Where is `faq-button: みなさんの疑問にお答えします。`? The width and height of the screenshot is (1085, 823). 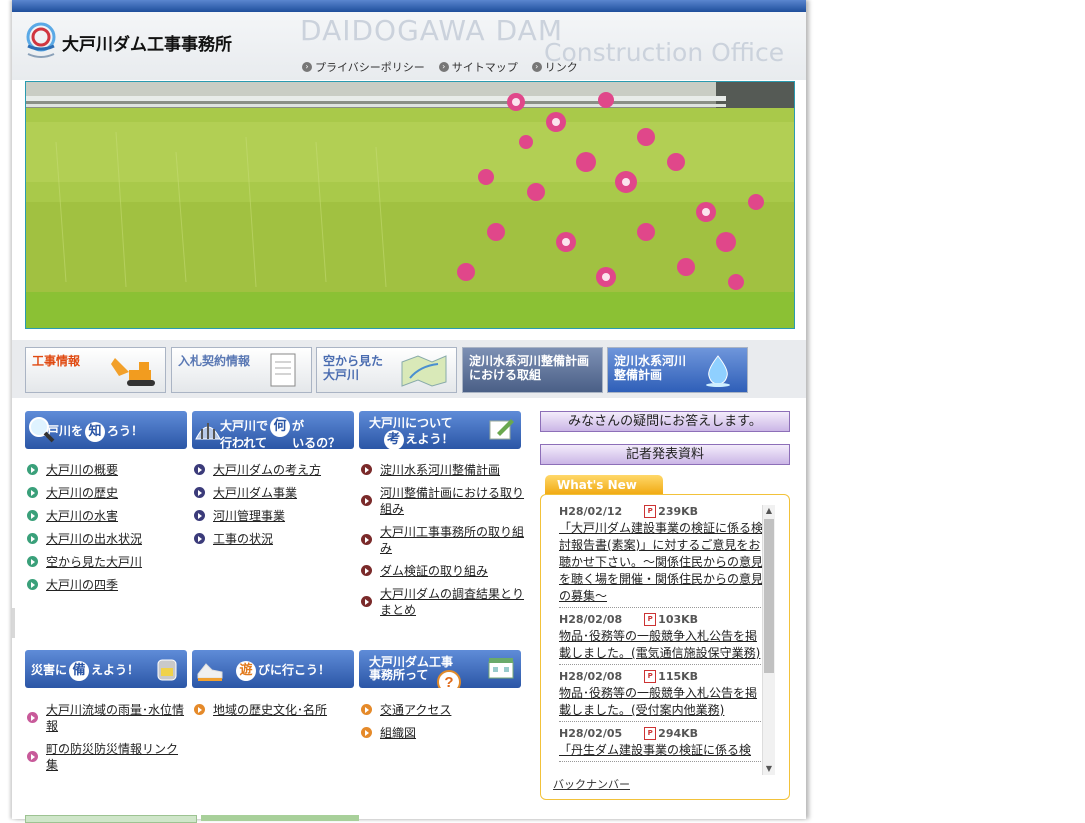
faq-button: みなさんの疑問にお答えします。 is located at coordinates (665, 421).